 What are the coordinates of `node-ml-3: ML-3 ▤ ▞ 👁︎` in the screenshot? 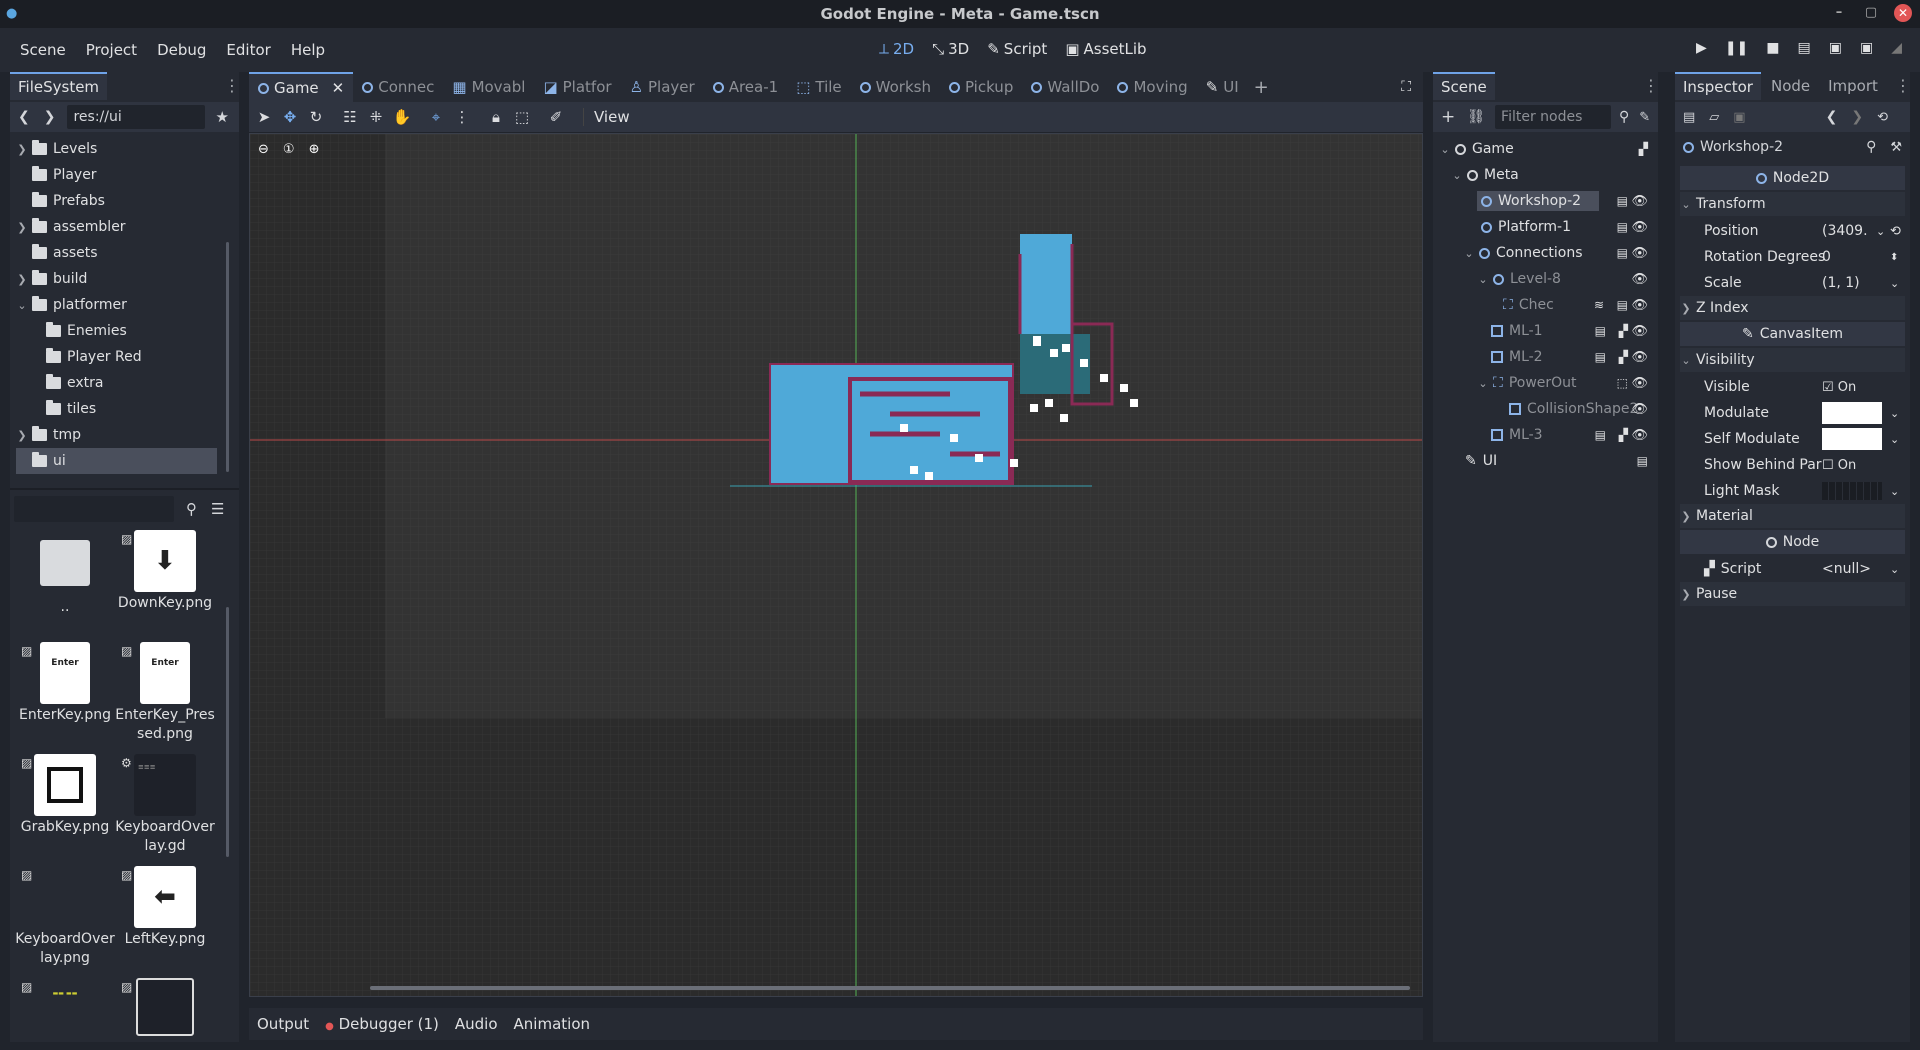 It's located at (1574, 435).